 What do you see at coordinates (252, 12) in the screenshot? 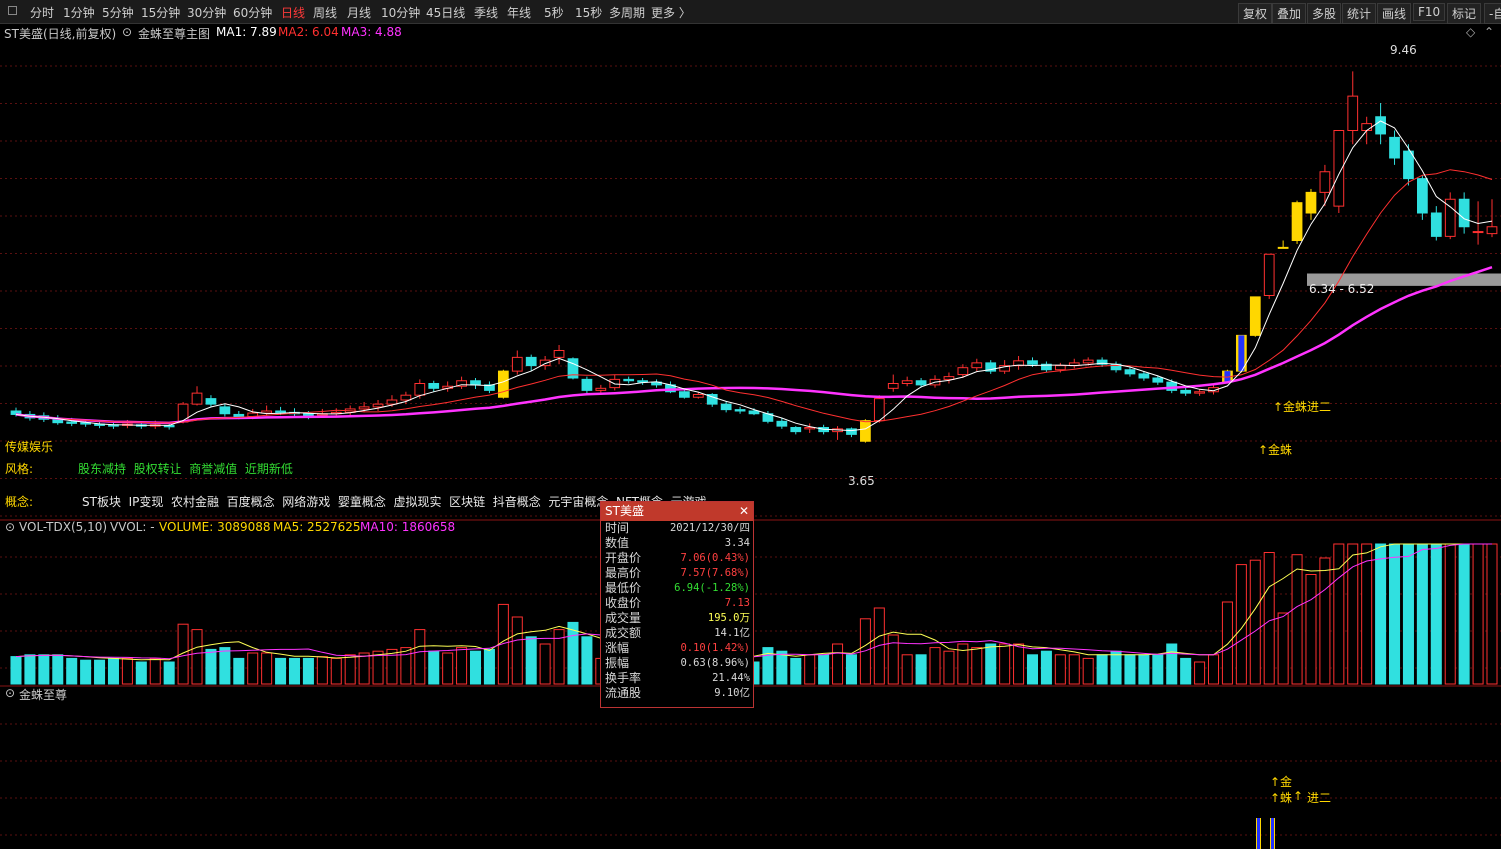
I see `period-tab-5: 60分钟` at bounding box center [252, 12].